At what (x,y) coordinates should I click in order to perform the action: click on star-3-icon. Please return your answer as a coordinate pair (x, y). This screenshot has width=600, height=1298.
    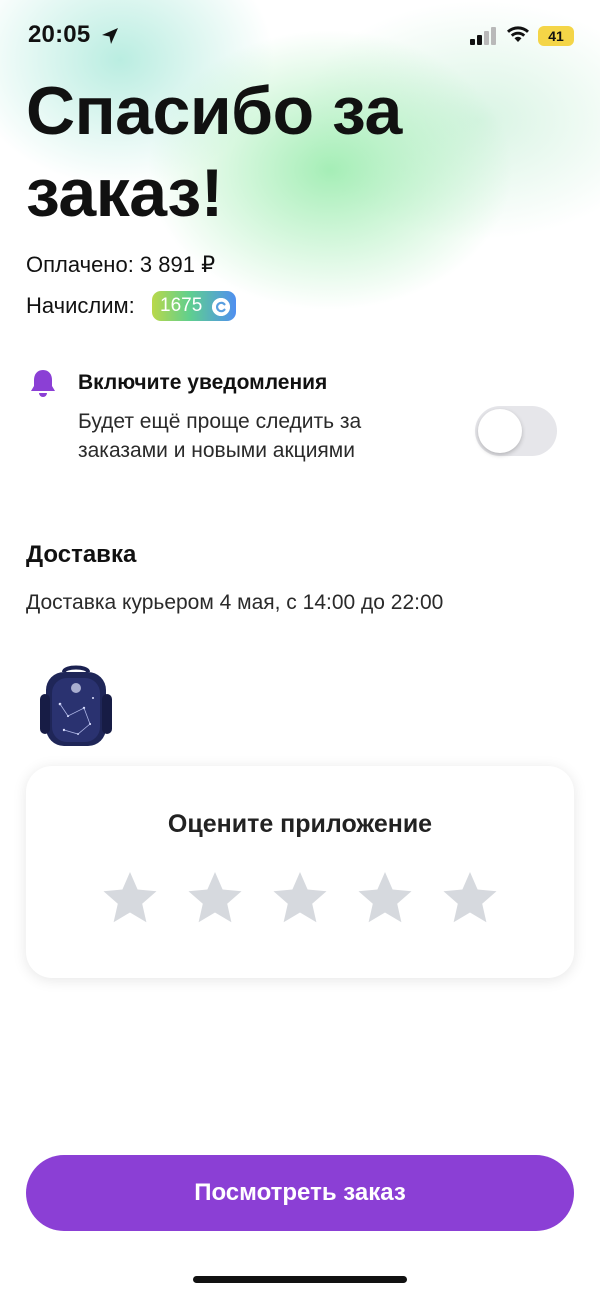
    Looking at the image, I should click on (300, 899).